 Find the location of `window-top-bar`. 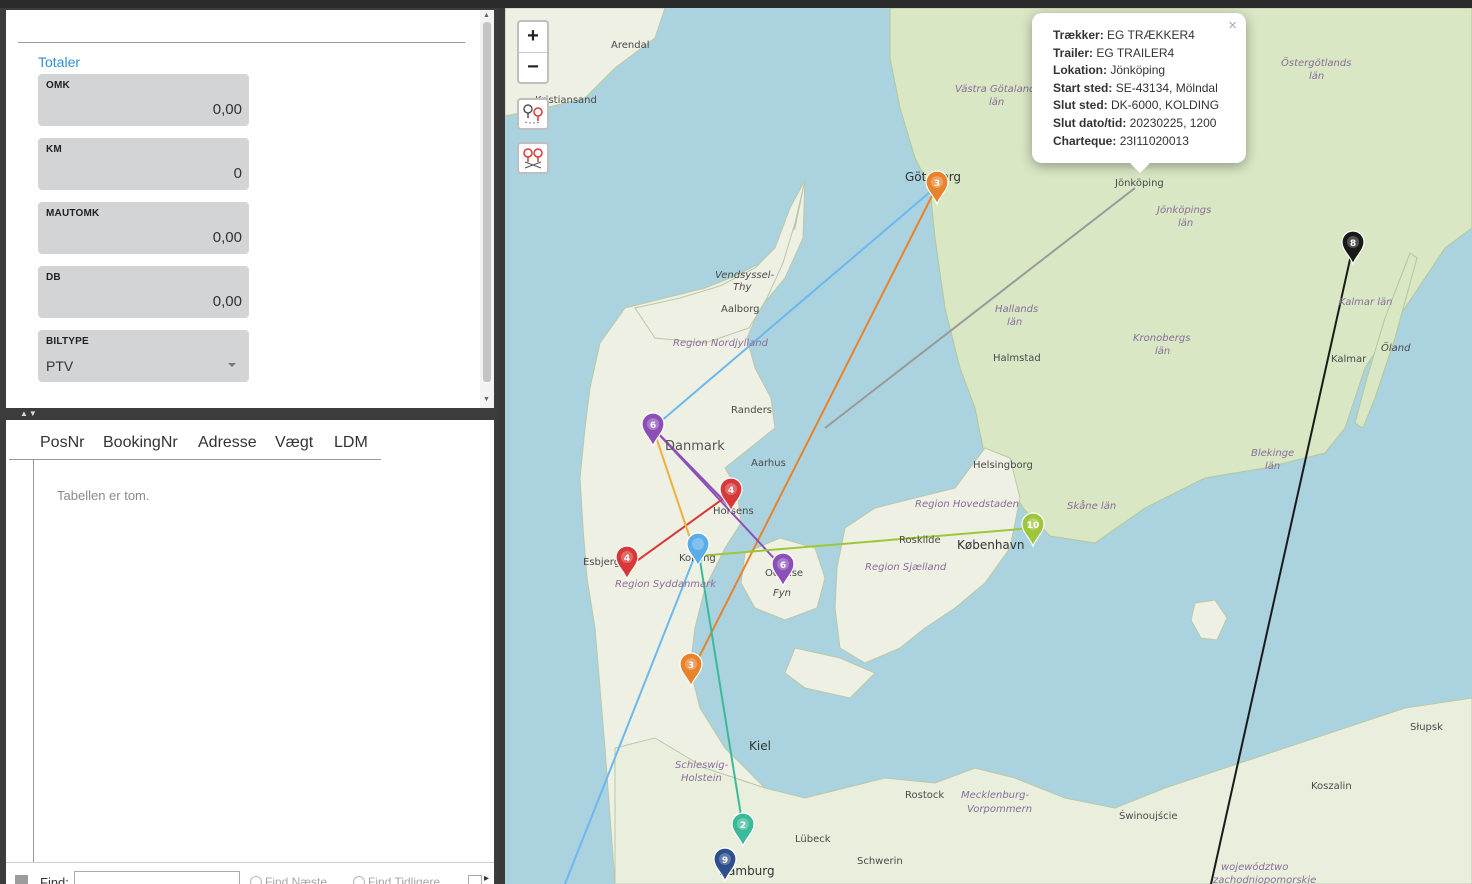

window-top-bar is located at coordinates (736, 4).